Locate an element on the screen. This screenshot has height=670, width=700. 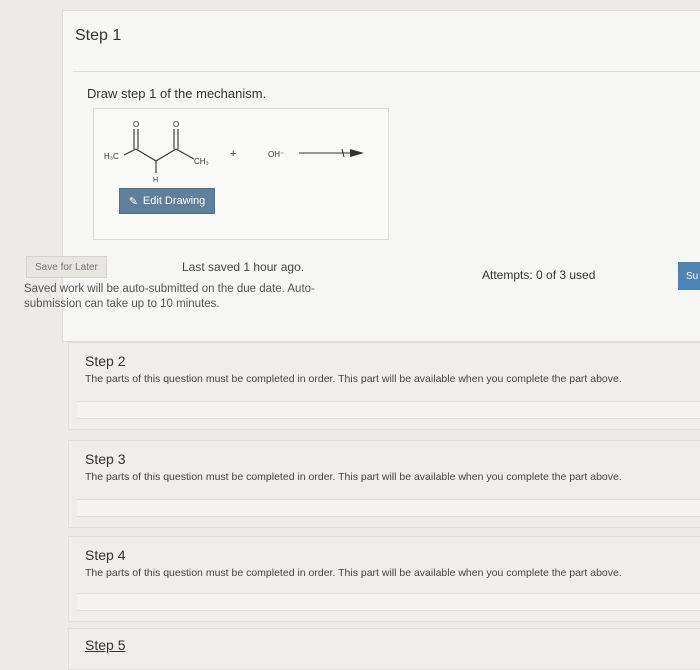
attempts-counter: Attempts: 0 of 3 used is located at coordinates (539, 275).